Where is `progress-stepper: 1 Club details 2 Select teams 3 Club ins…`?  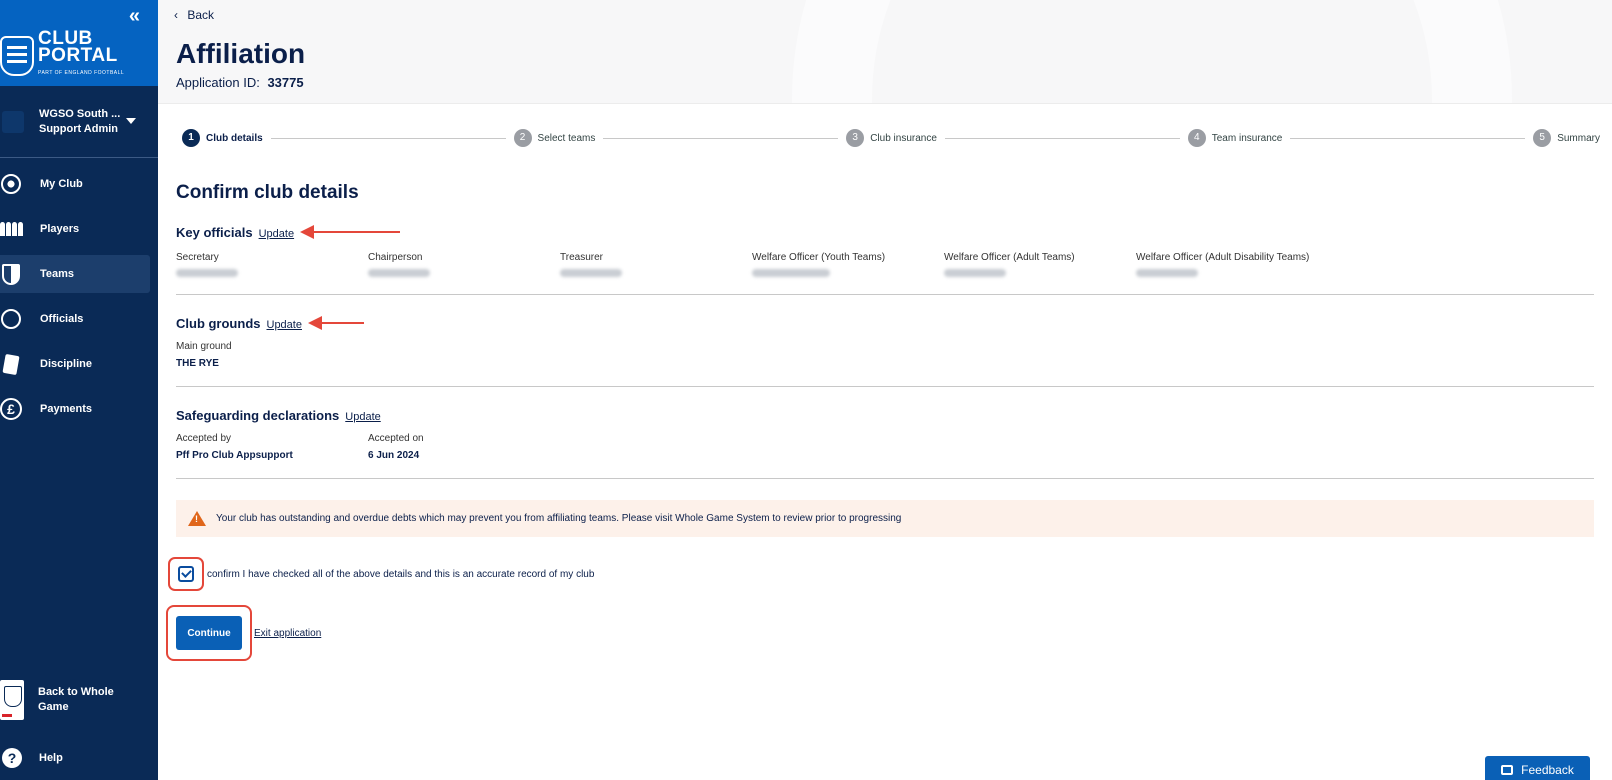
progress-stepper: 1 Club details 2 Select teams 3 Club ins… is located at coordinates (891, 138).